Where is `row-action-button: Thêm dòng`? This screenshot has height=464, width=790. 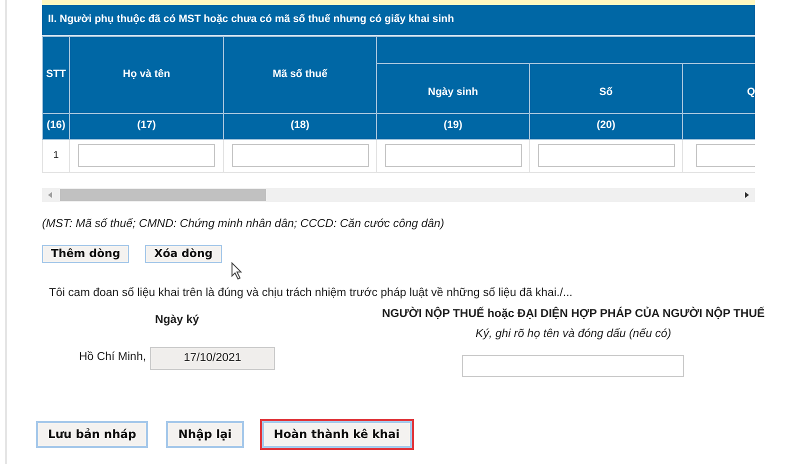 row-action-button: Thêm dòng is located at coordinates (86, 254).